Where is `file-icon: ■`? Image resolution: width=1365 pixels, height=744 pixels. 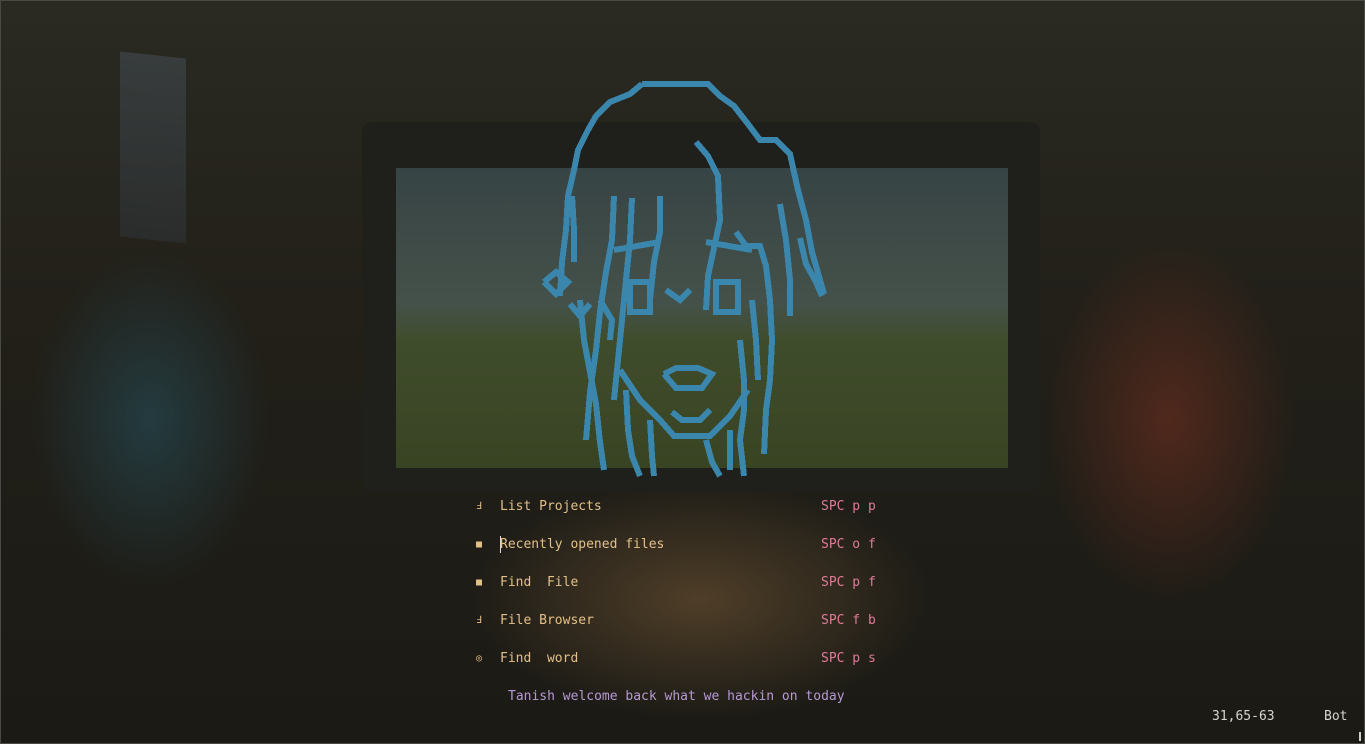 file-icon: ■ is located at coordinates (479, 582).